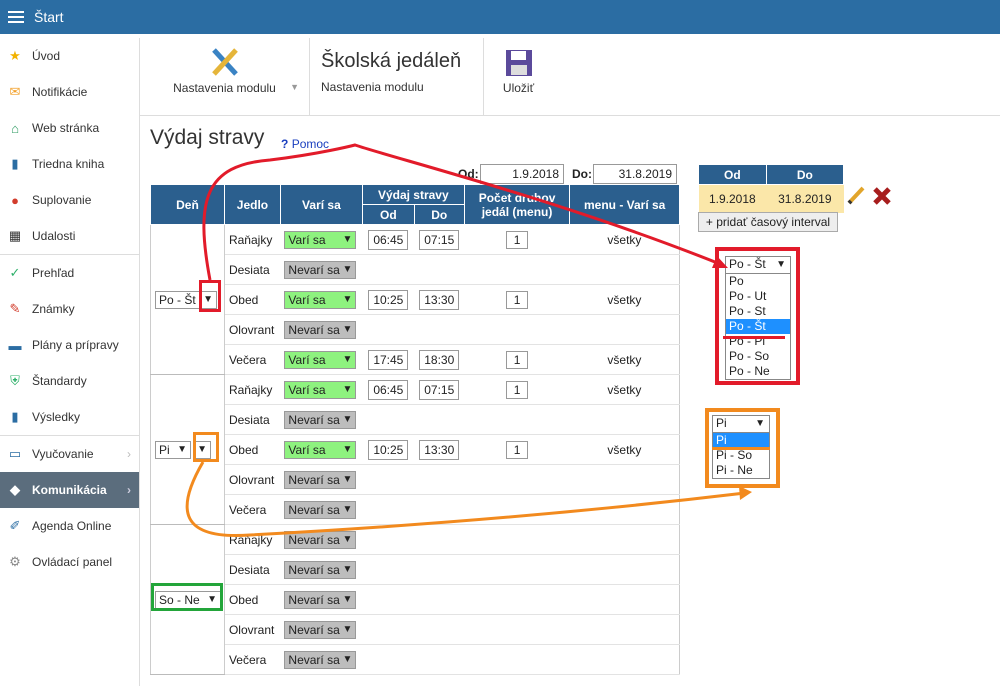 The image size is (1000, 686). What do you see at coordinates (69, 273) in the screenshot?
I see `sidebar-item-7: ✓ Prehľad` at bounding box center [69, 273].